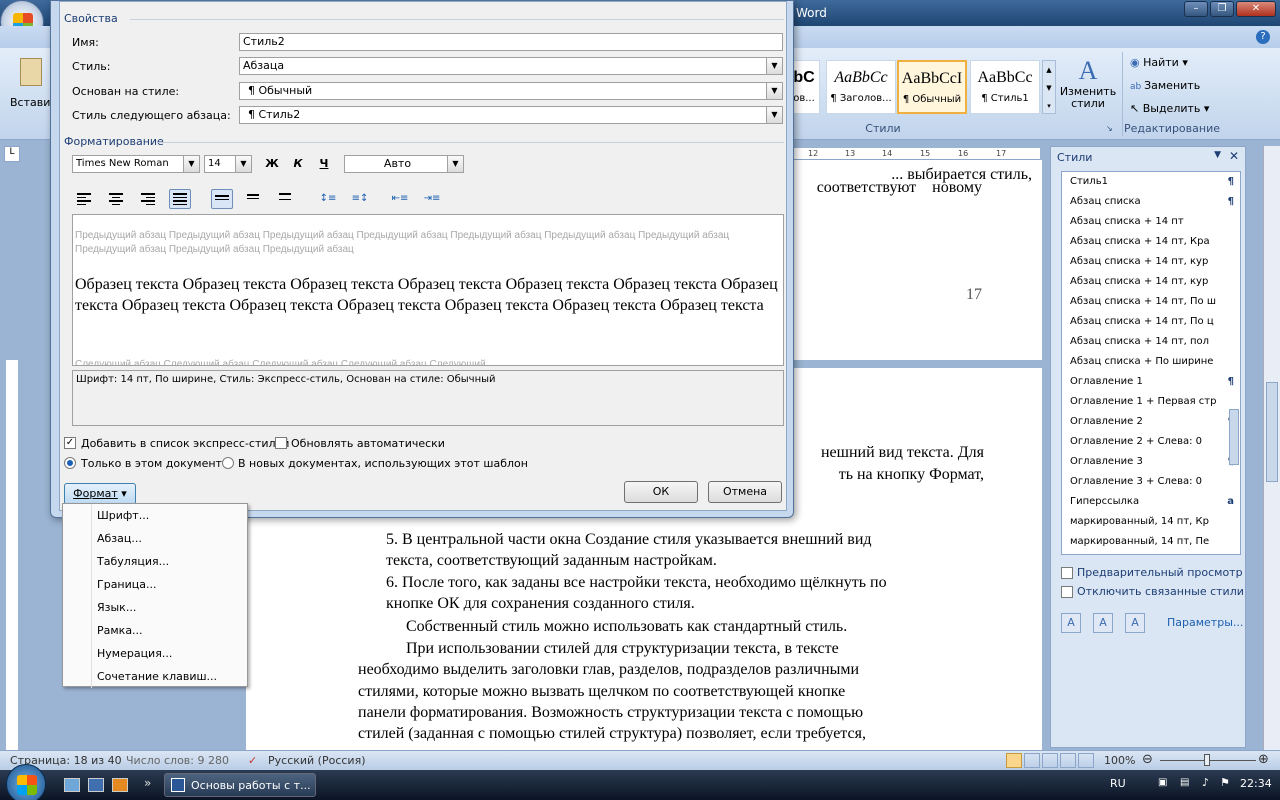 This screenshot has height=800, width=1280. I want to click on desktop-icon, so click(96, 785).